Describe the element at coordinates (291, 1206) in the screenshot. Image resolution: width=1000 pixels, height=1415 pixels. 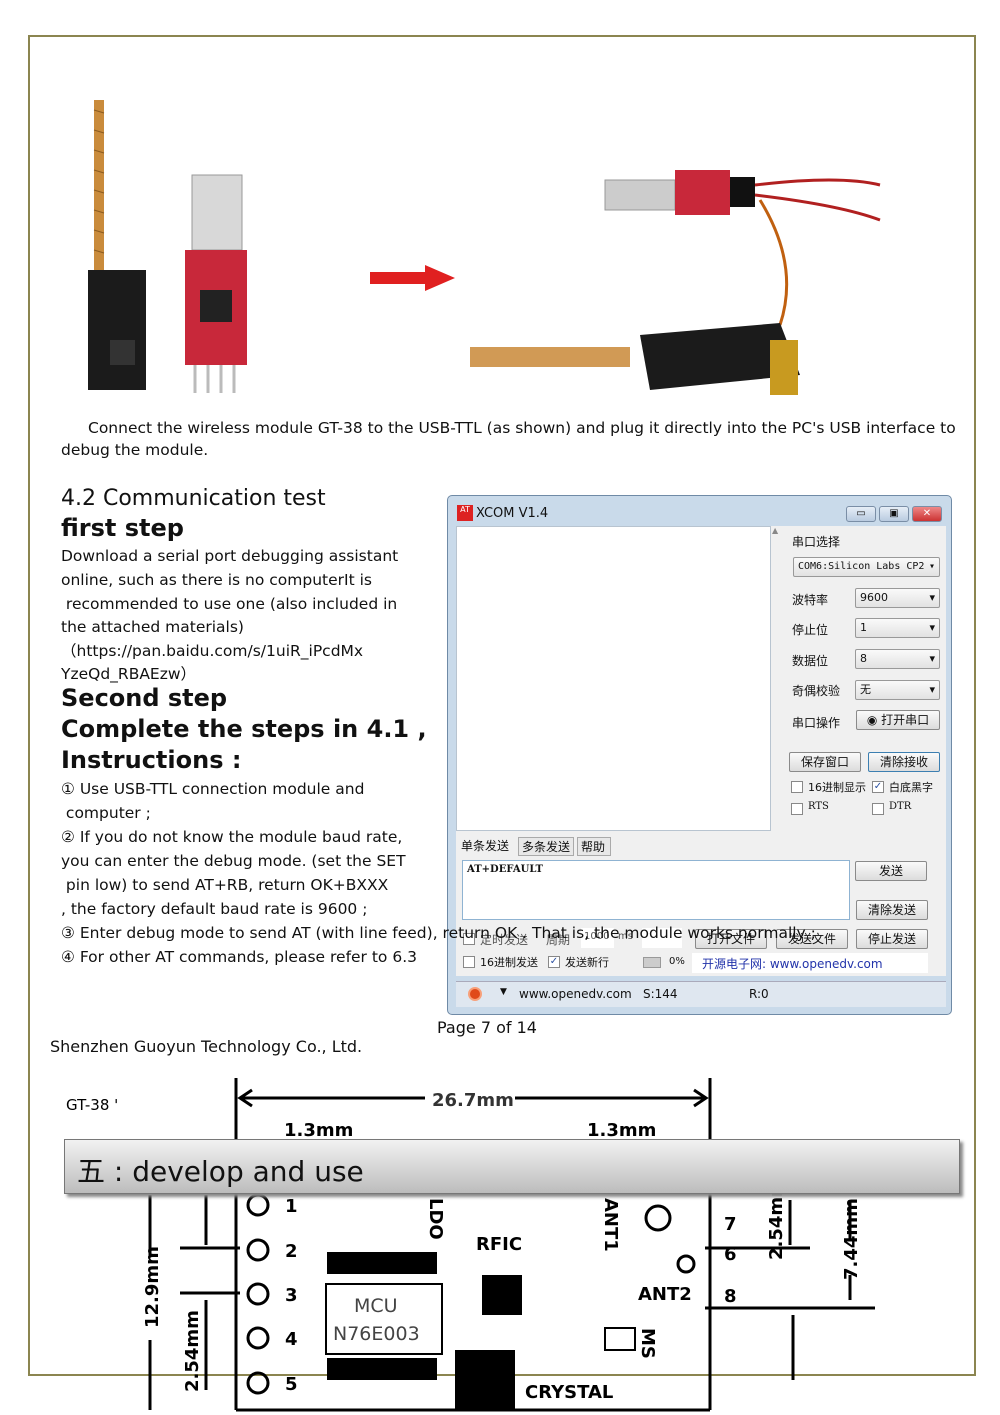
I see `pin-1: 1` at that location.